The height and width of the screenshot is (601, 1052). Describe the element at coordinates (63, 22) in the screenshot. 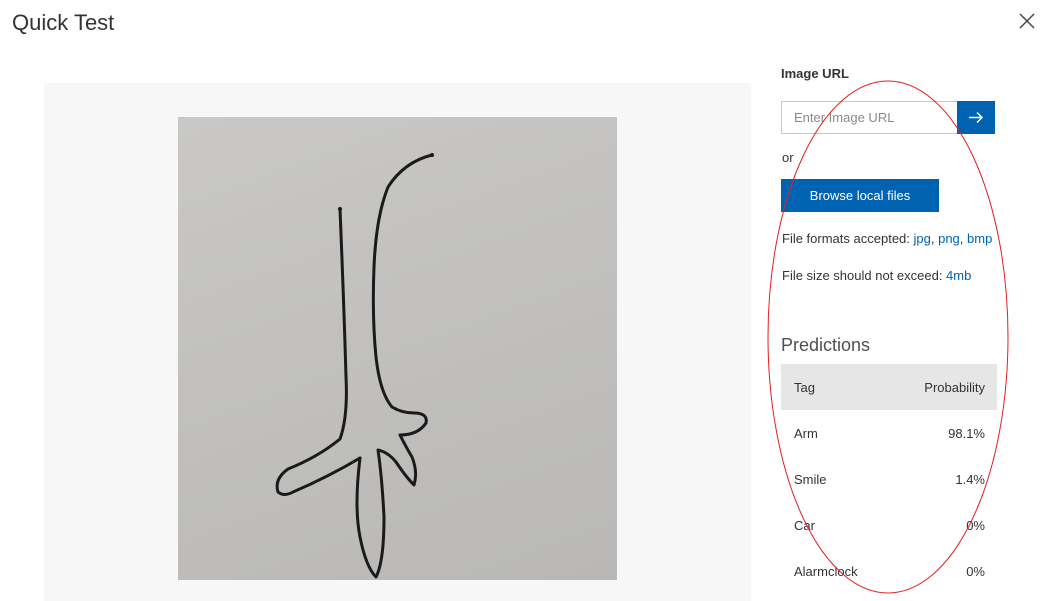

I see `dialog-title: Quick Test` at that location.